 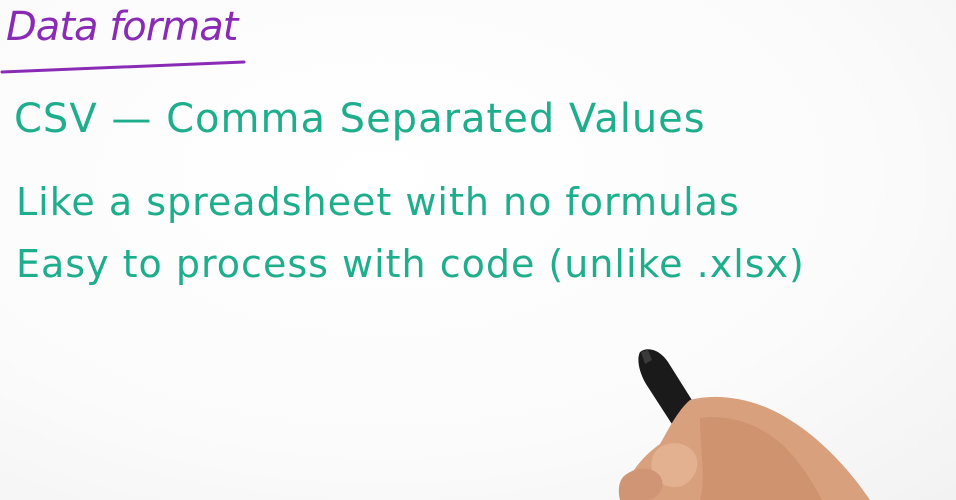 I want to click on hand-holding-marker-icon, so click(x=744, y=424).